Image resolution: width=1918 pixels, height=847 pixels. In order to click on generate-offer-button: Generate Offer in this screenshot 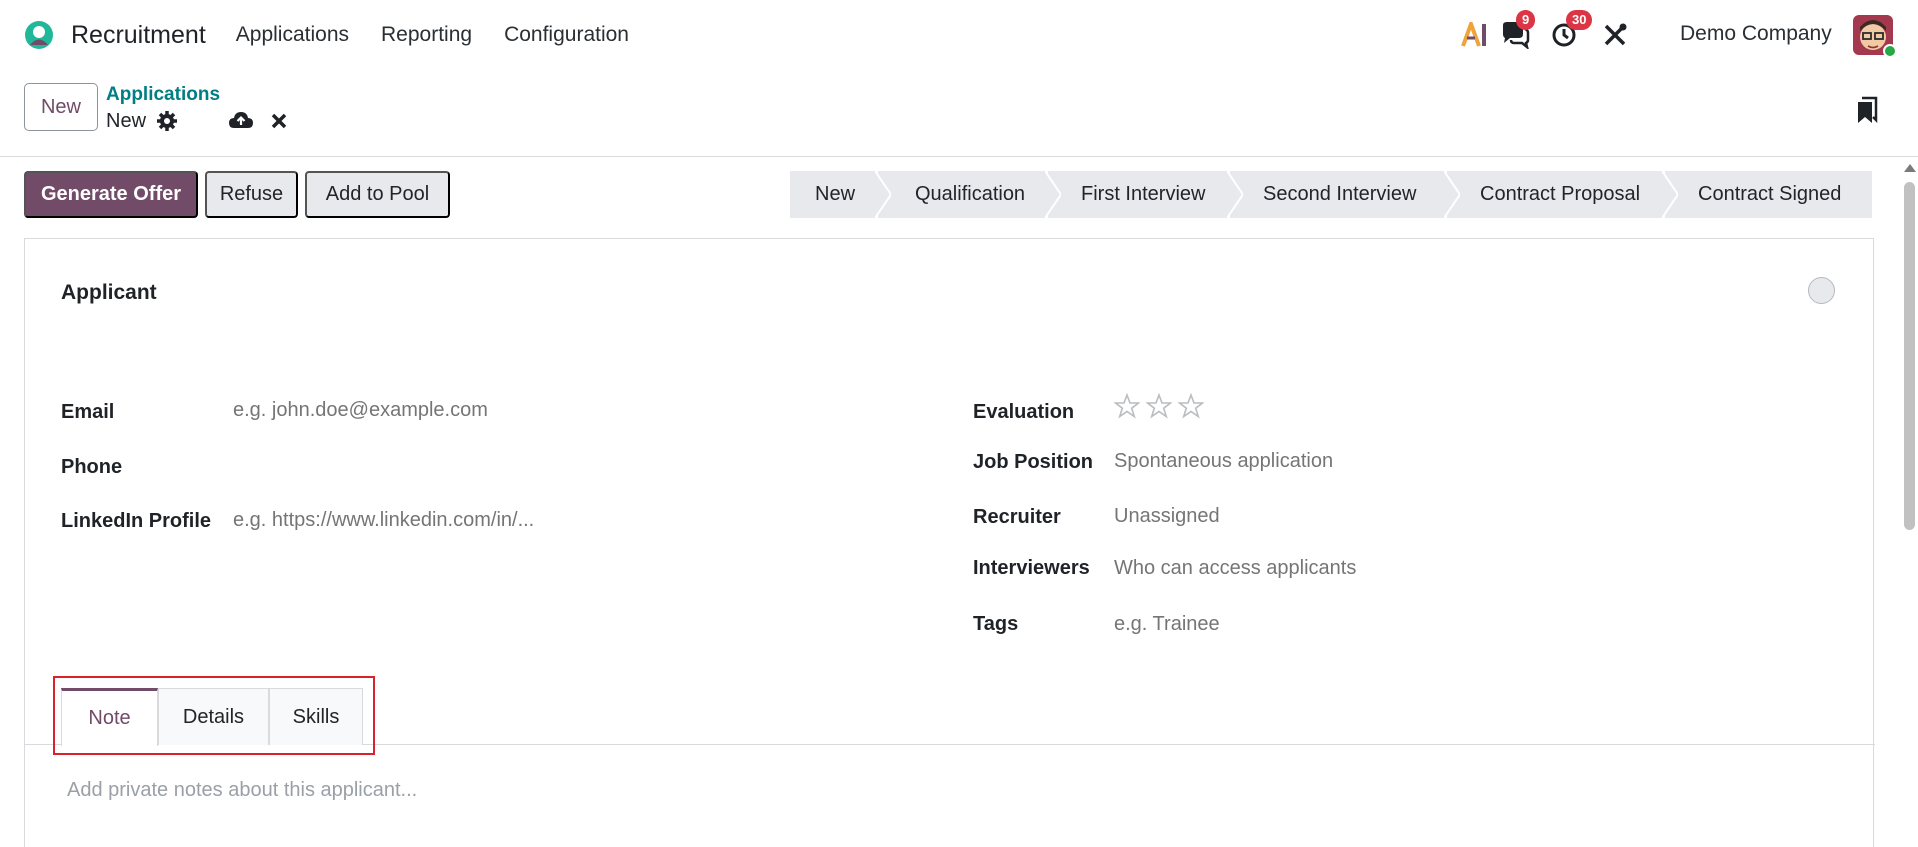, I will do `click(111, 194)`.